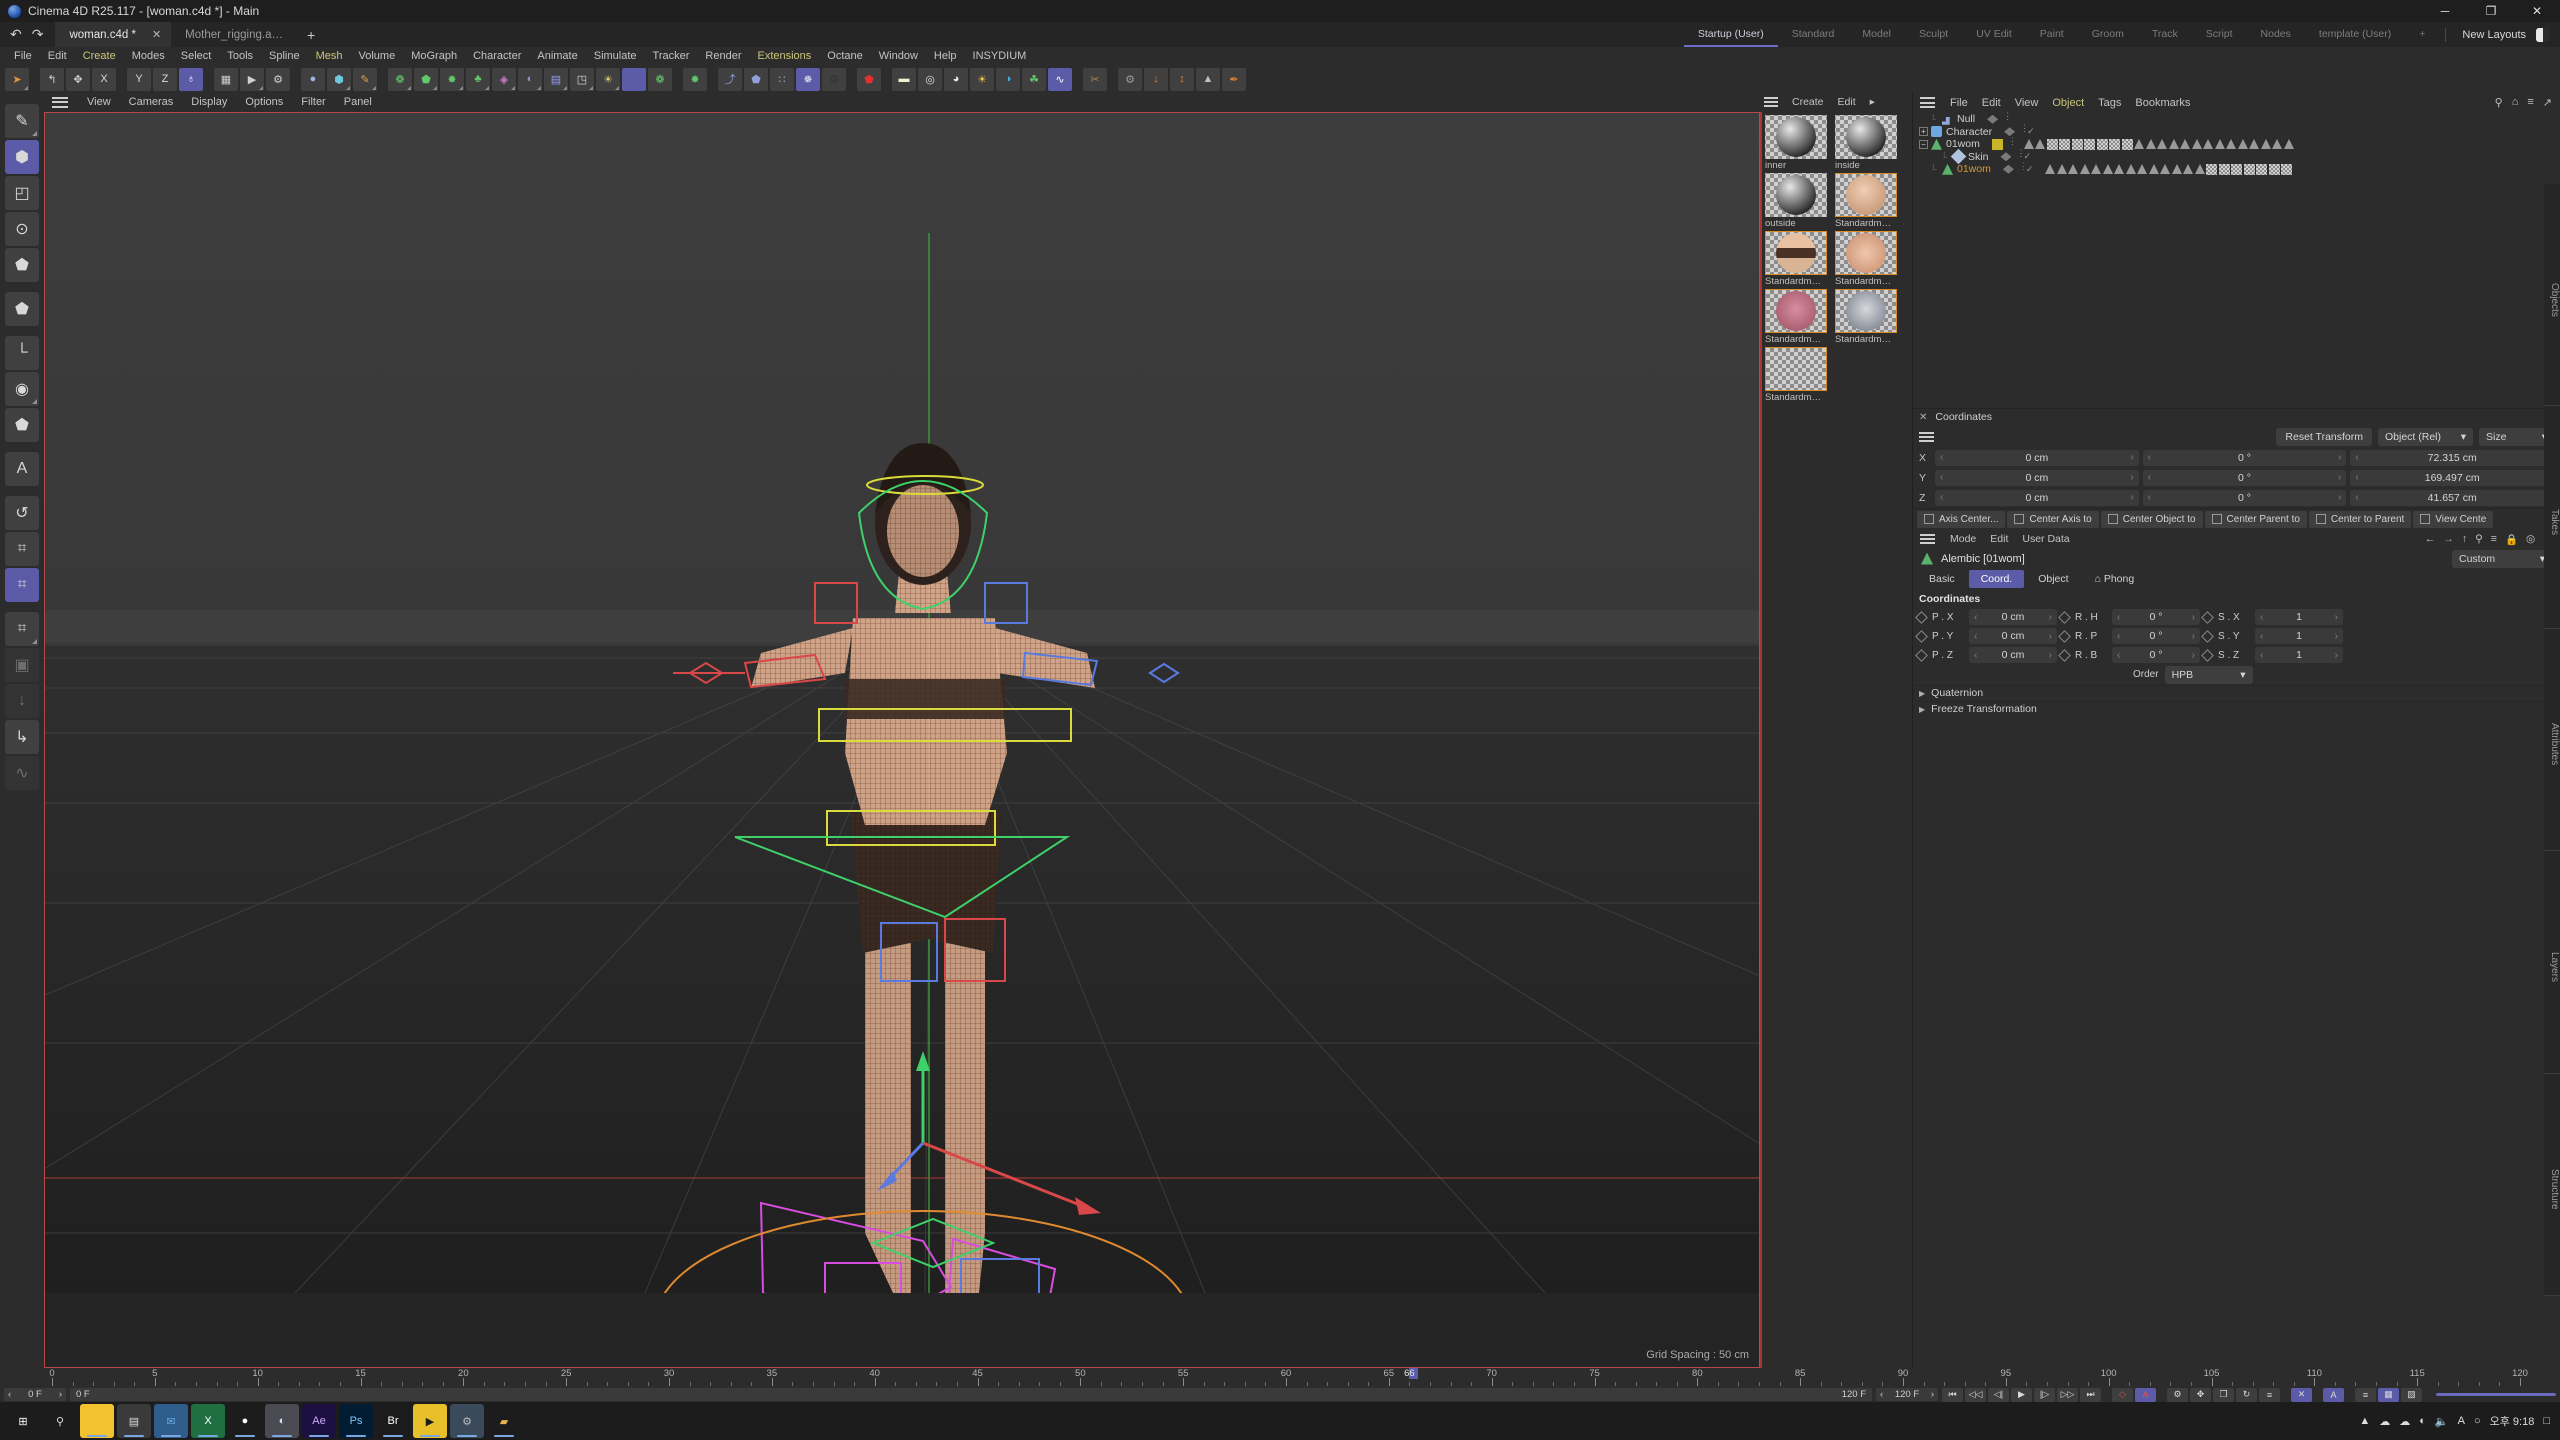 Image resolution: width=2560 pixels, height=1440 pixels. What do you see at coordinates (982, 79) in the screenshot?
I see `octane-sun-icon: ☀` at bounding box center [982, 79].